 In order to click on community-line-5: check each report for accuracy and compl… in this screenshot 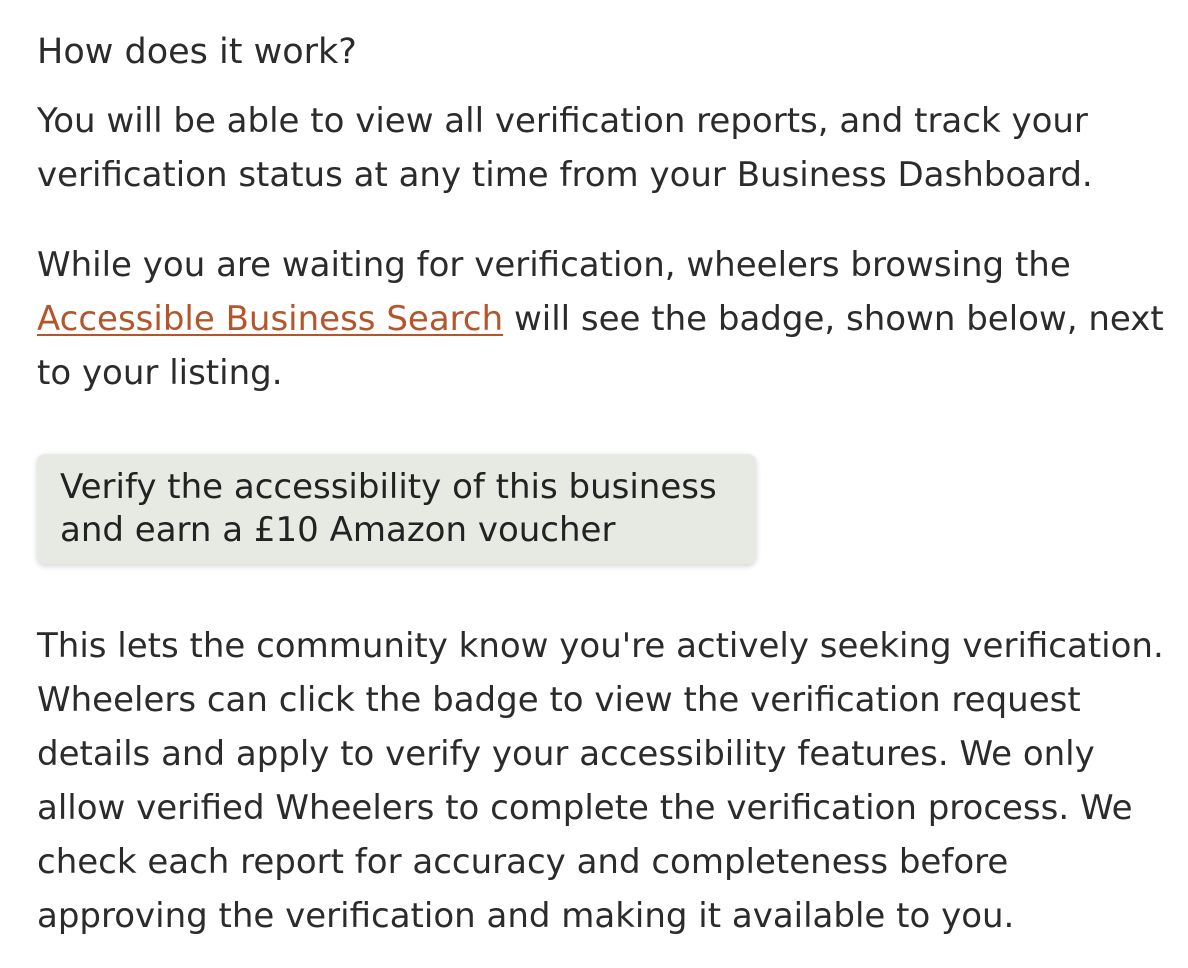, I will do `click(523, 862)`.